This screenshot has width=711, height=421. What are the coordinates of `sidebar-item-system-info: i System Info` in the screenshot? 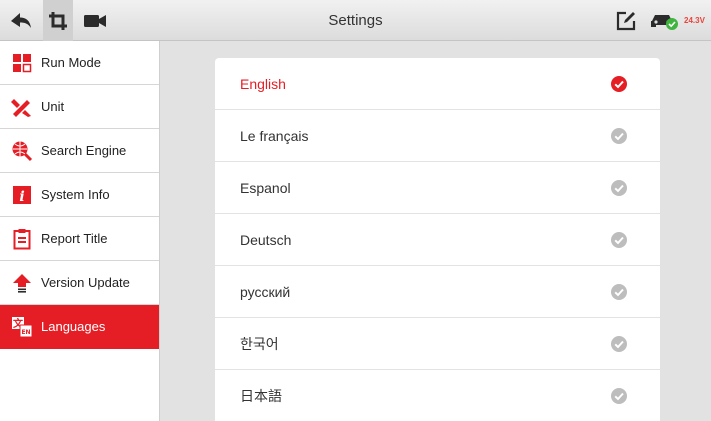 It's located at (79, 195).